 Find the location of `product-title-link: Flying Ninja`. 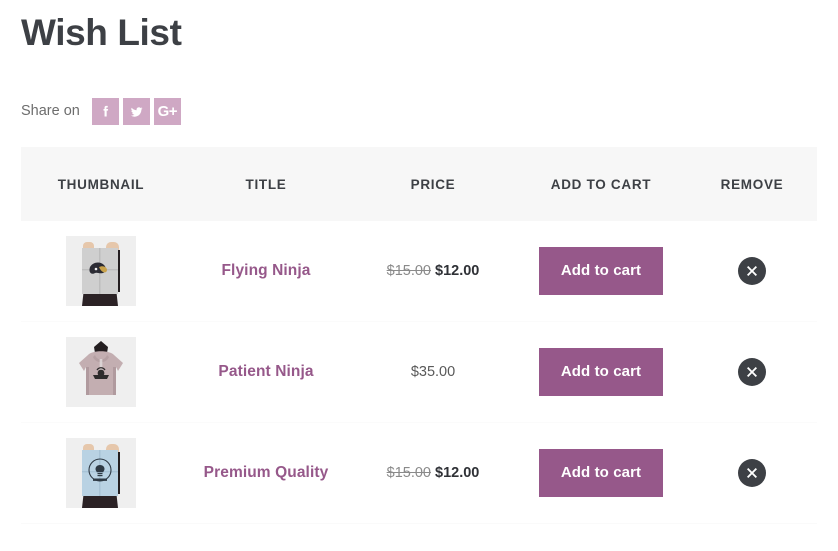

product-title-link: Flying Ninja is located at coordinates (265, 270).